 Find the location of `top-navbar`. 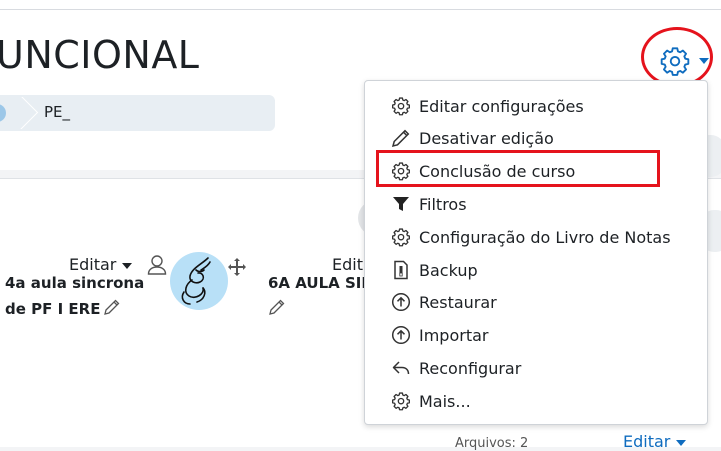

top-navbar is located at coordinates (360, 5).